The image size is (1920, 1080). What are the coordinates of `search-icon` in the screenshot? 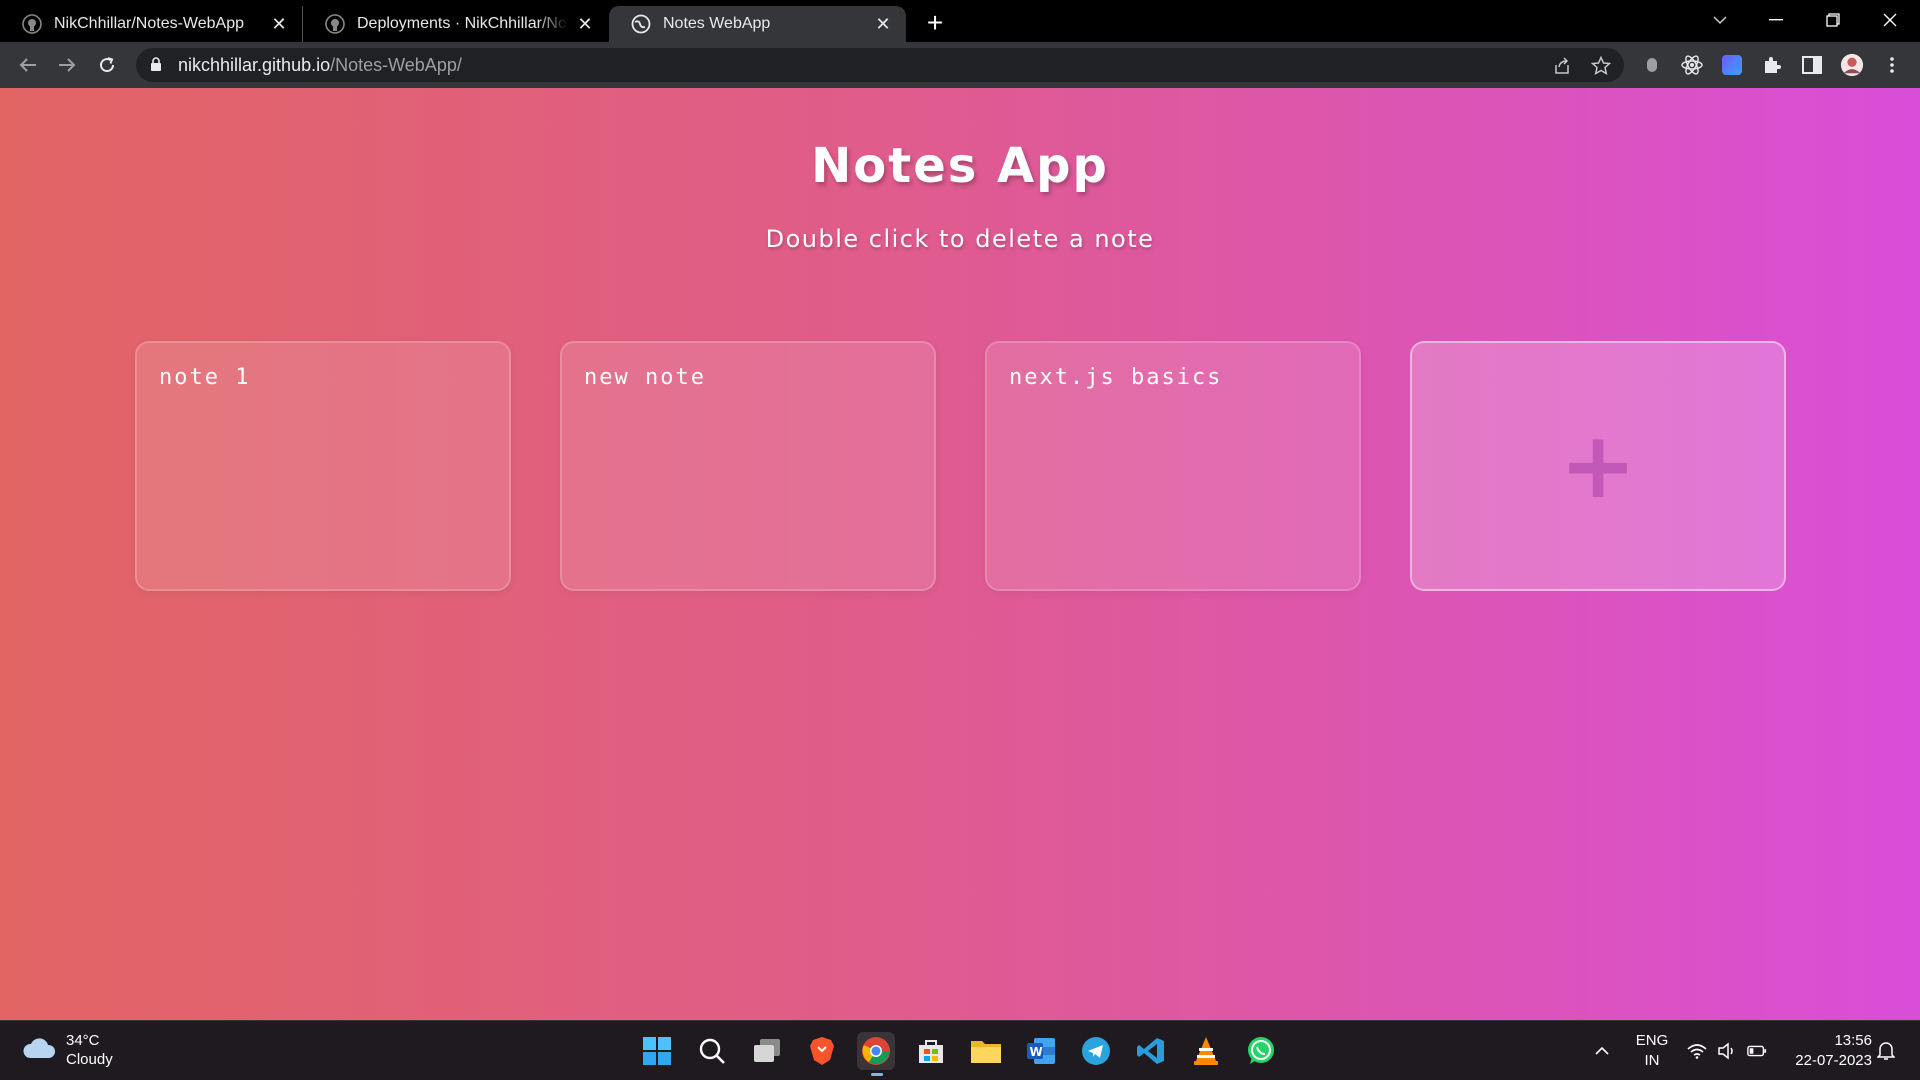 It's located at (712, 1051).